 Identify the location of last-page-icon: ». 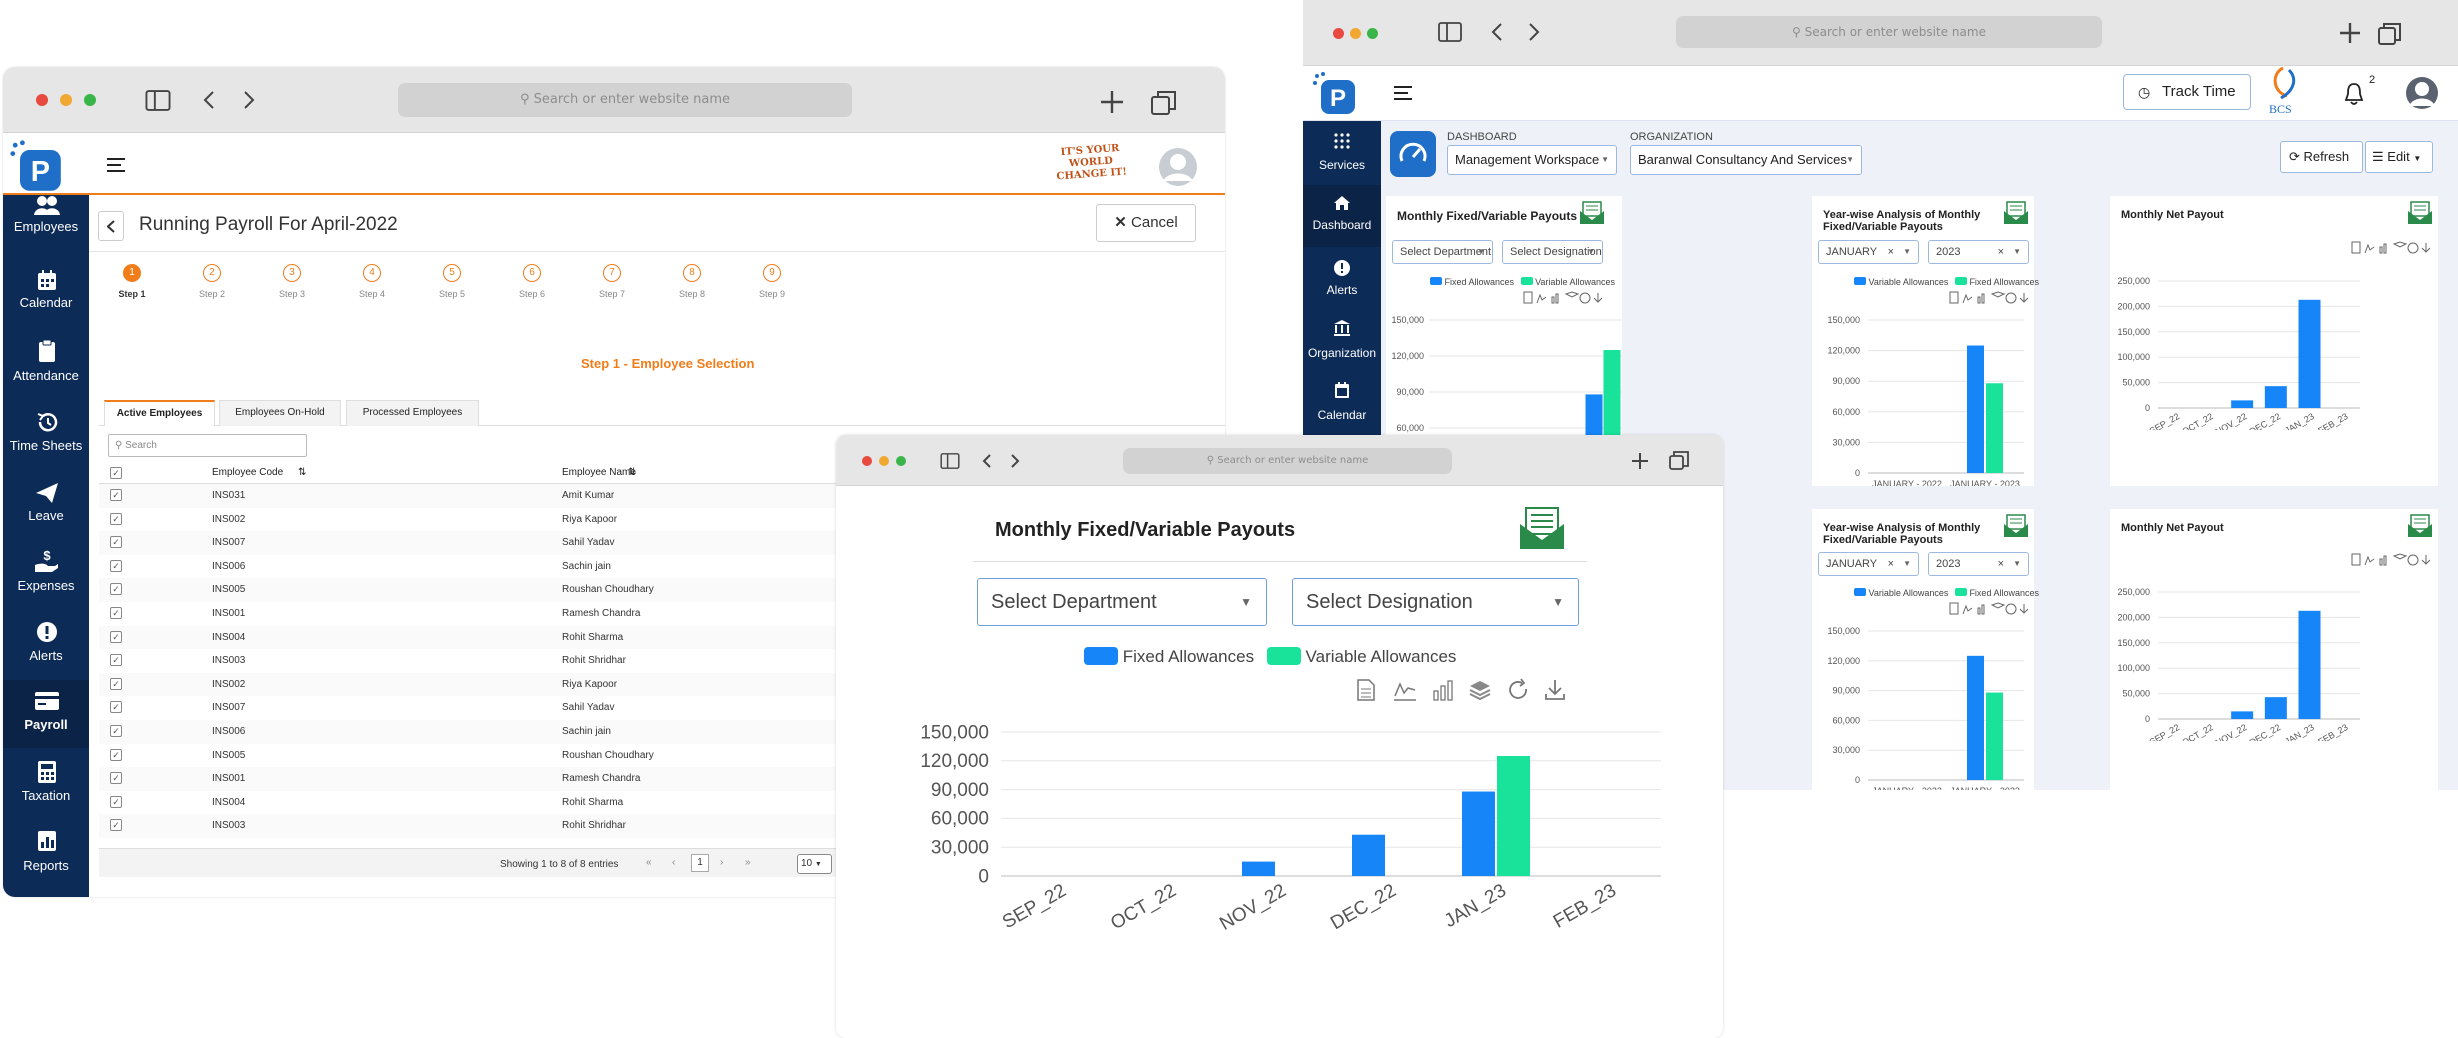
(748, 862).